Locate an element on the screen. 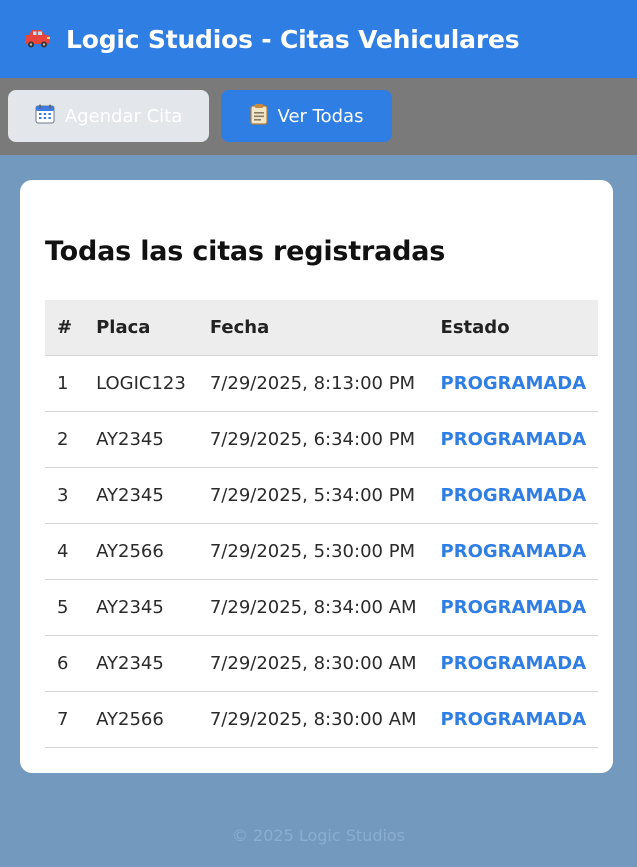  nav-bar: Agendar Cita Ver Todas is located at coordinates (318, 116).